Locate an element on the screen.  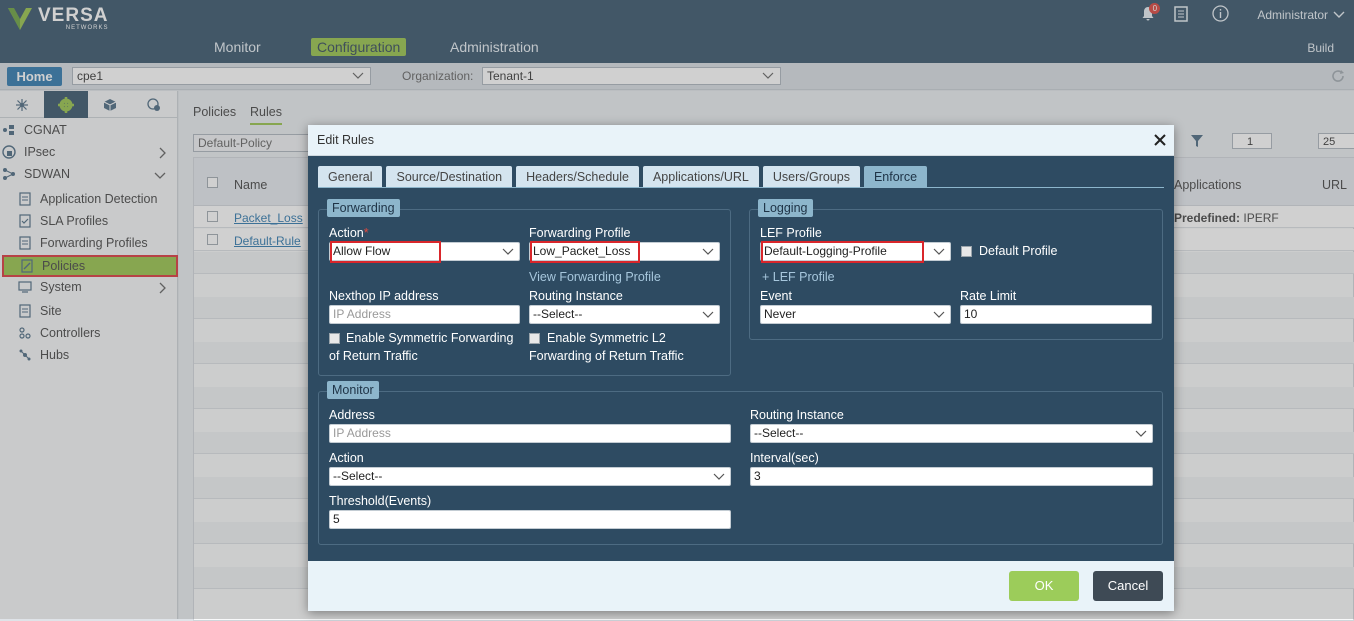
nexthop-input: IP Address is located at coordinates (424, 314).